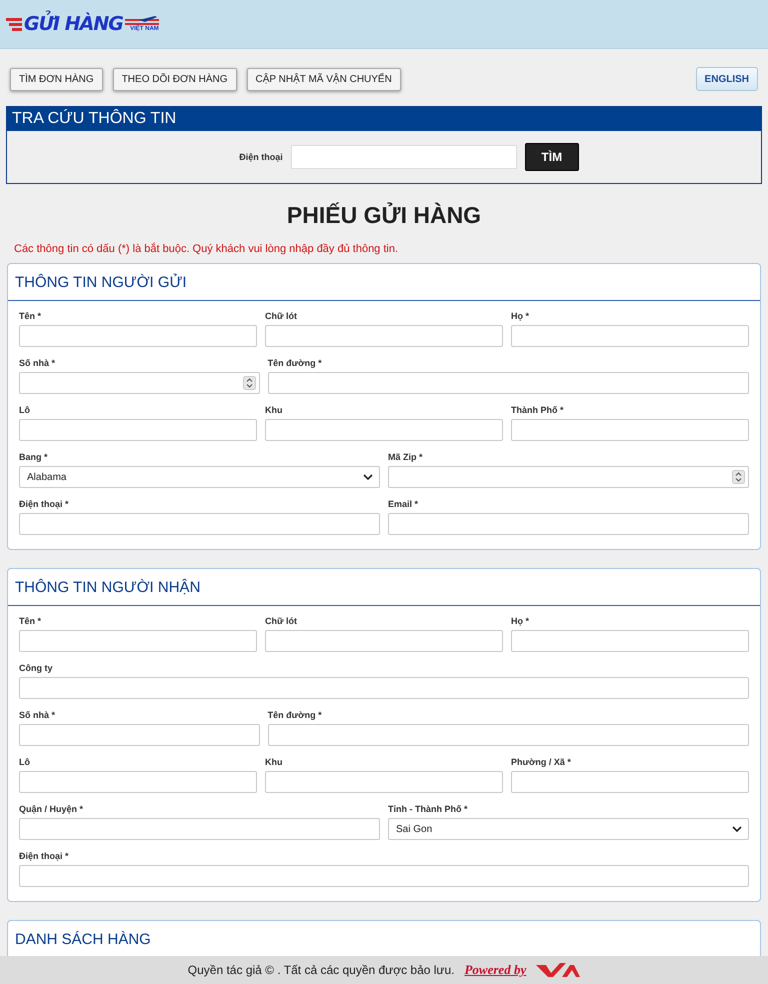 Image resolution: width=768 pixels, height=984 pixels. What do you see at coordinates (34, 457) in the screenshot?
I see `field-label: Bang *` at bounding box center [34, 457].